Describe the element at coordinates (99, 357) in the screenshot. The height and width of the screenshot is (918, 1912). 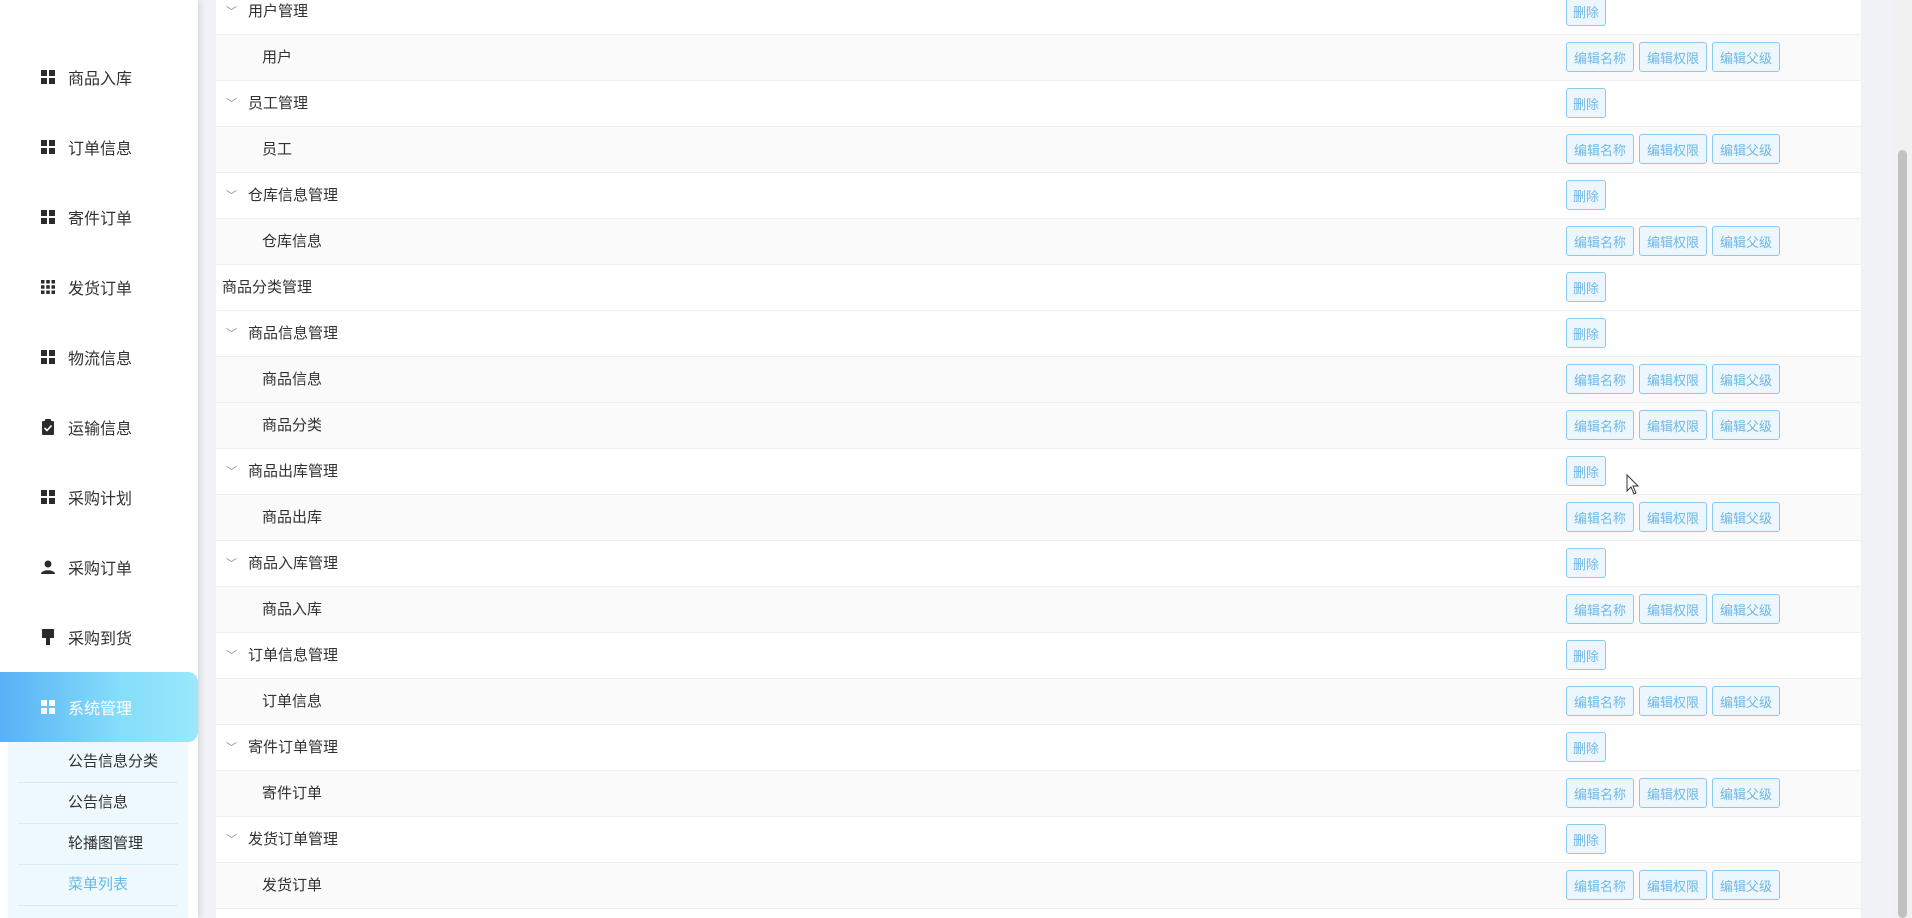
I see `sidebar-item-4: 物流信息` at that location.